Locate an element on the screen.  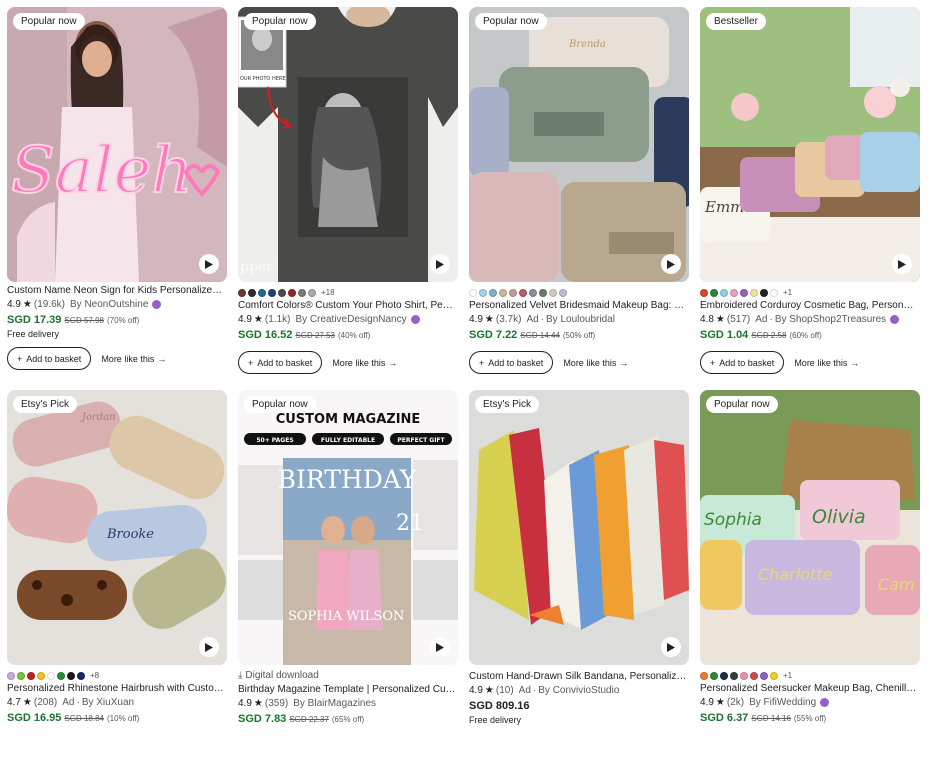
product-price: SGD 16.52 SGD 27.53 (40% off) is located at coordinates (348, 335).